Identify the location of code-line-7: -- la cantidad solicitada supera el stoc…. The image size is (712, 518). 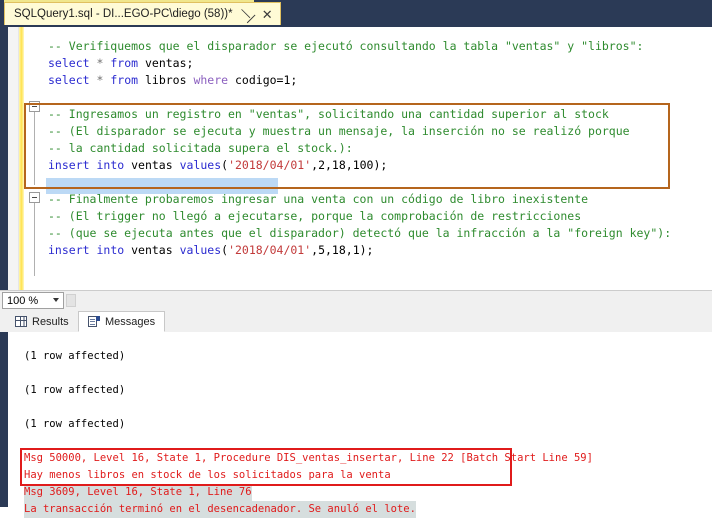
(200, 148).